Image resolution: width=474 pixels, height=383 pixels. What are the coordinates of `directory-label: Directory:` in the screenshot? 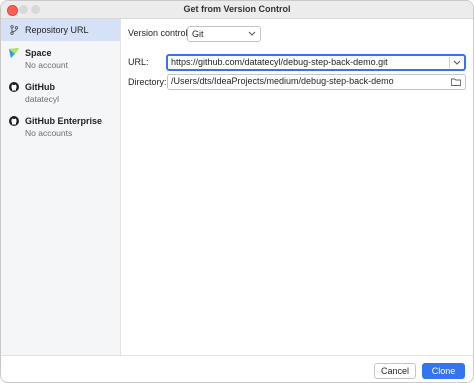 It's located at (147, 82).